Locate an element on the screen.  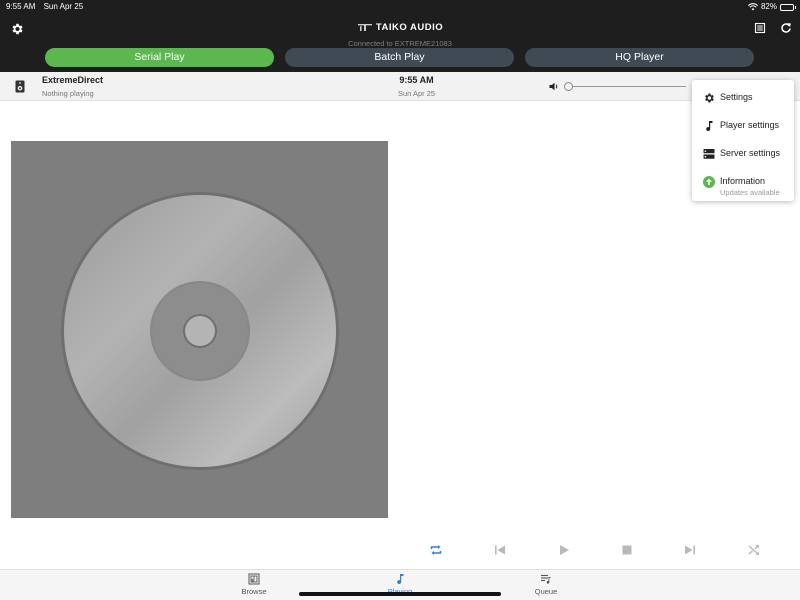
upload-icon is located at coordinates (709, 182).